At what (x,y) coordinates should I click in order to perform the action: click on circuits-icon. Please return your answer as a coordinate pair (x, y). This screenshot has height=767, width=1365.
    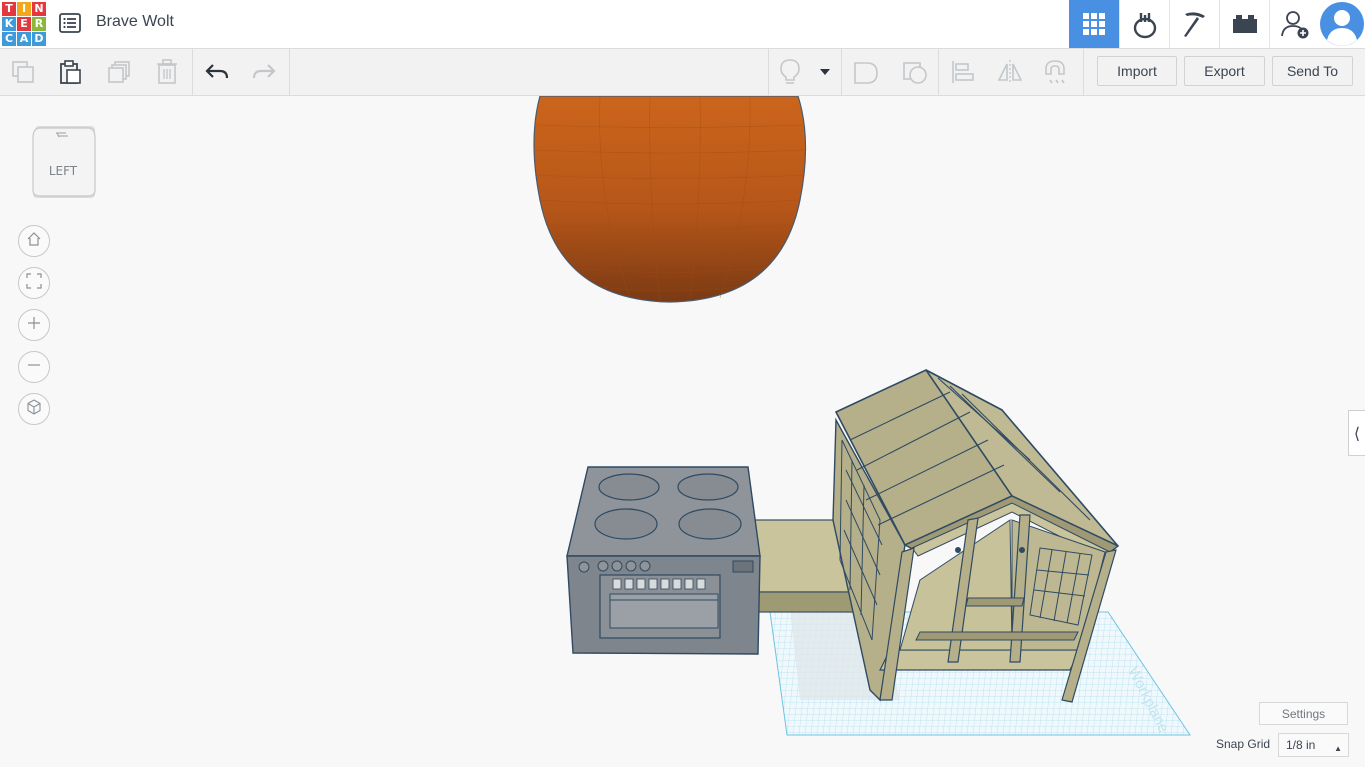
    Looking at the image, I should click on (1144, 24).